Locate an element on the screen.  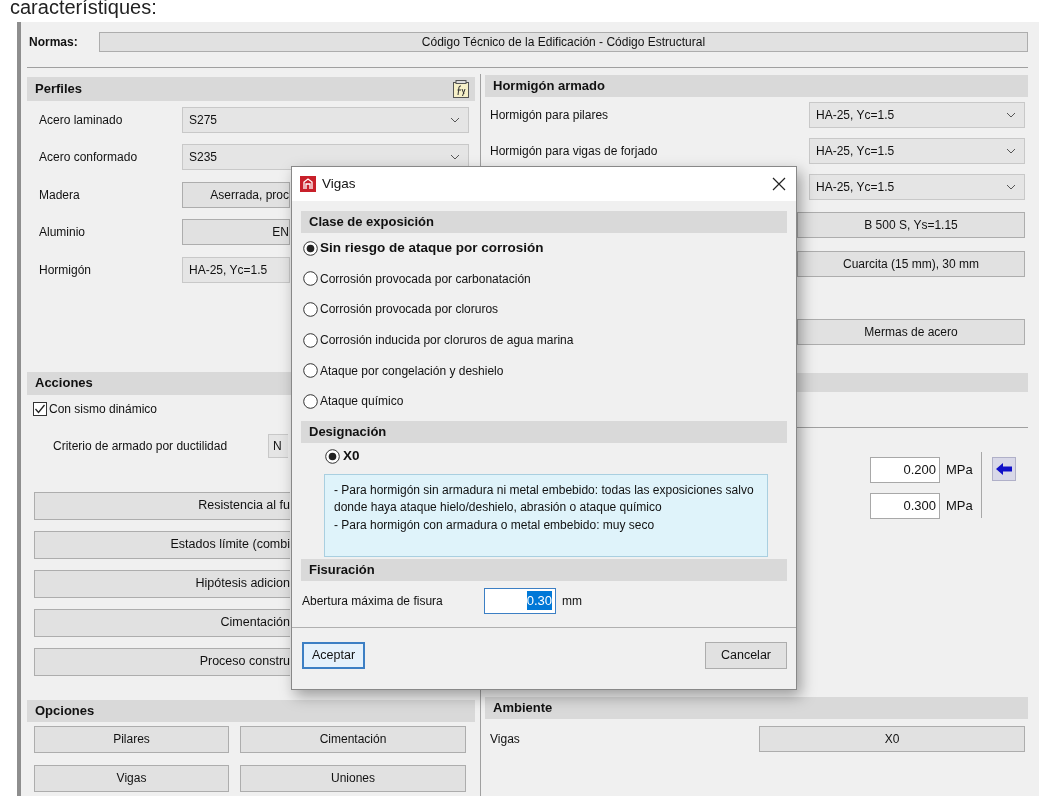
arrow-button is located at coordinates (1003, 469).